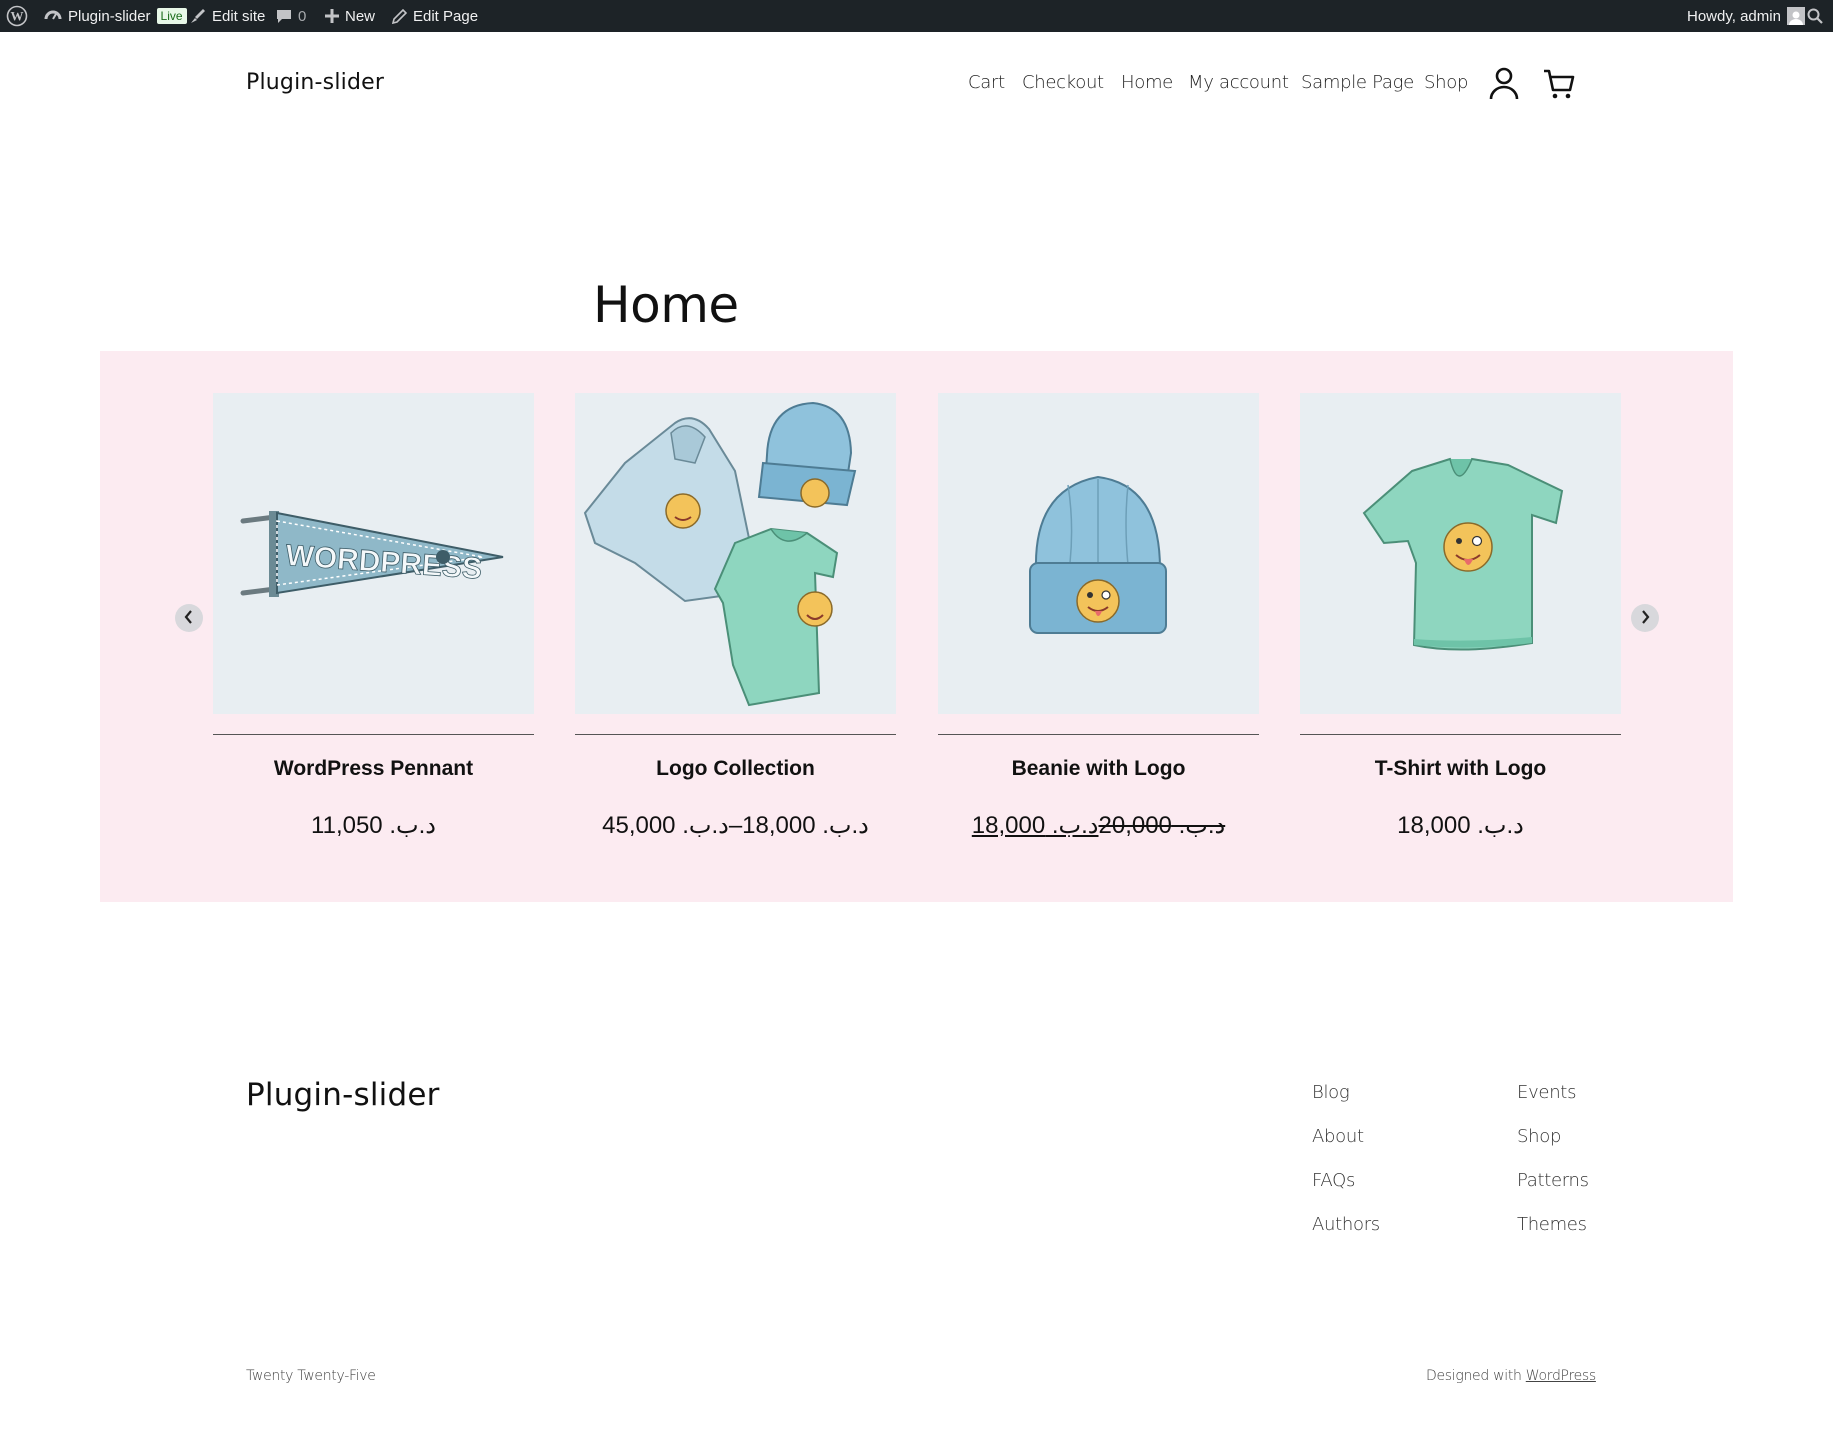 The height and width of the screenshot is (1437, 1833). I want to click on product-price-old: د.ب. 20,000, so click(1162, 825).